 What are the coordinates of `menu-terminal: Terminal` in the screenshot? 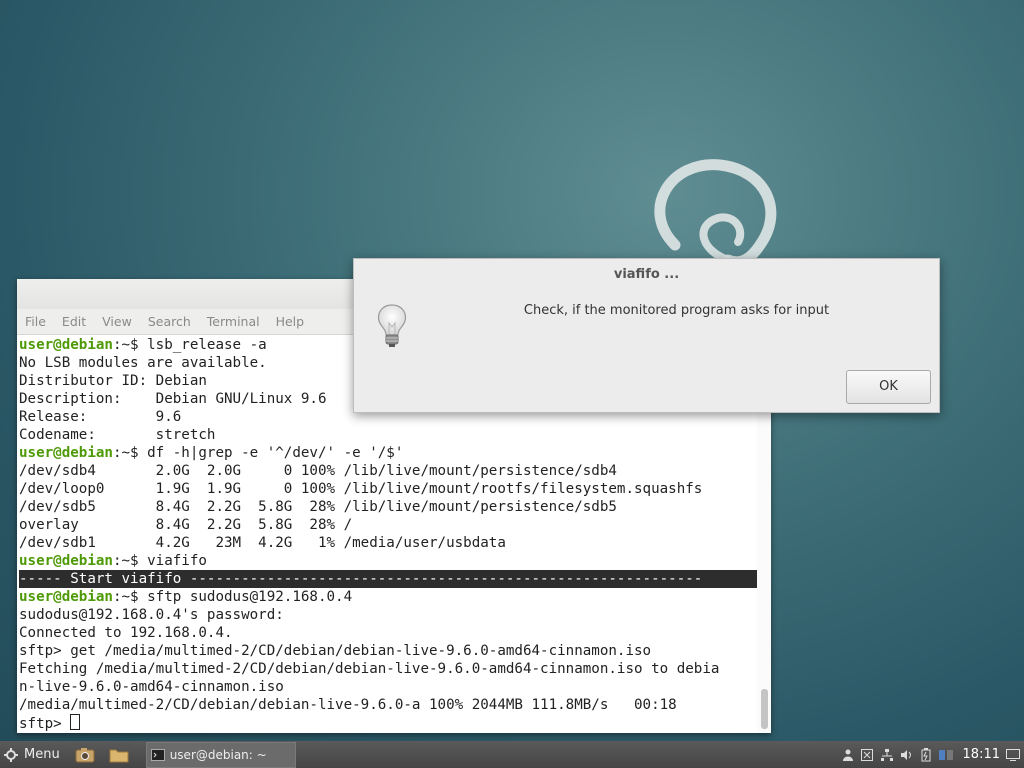 It's located at (233, 321).